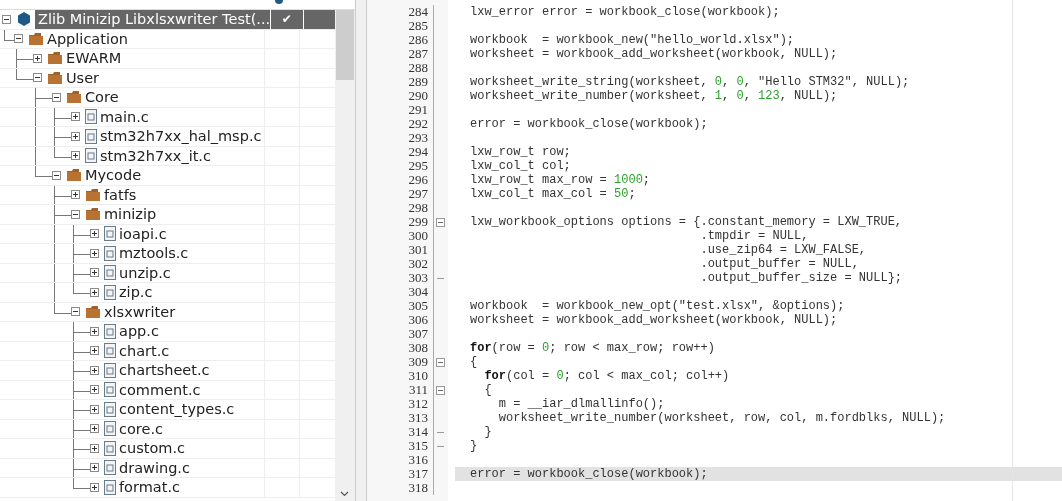 This screenshot has height=501, width=1062. I want to click on folder-item: minizip, so click(130, 214).